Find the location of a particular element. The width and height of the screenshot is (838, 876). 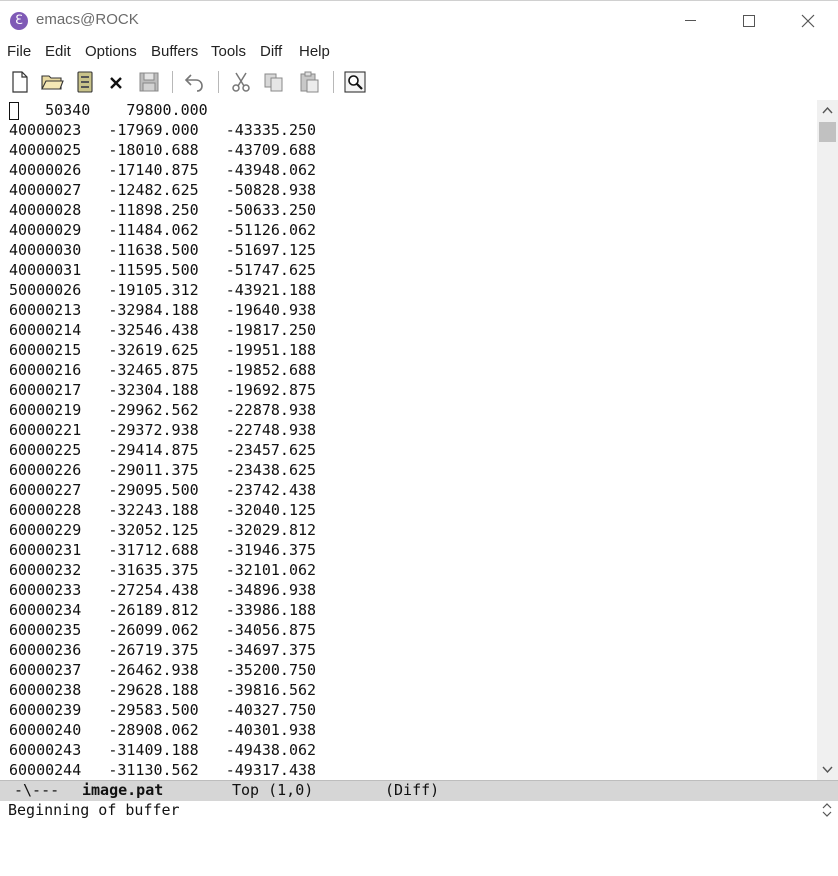

open-folder-icon is located at coordinates (52, 82).